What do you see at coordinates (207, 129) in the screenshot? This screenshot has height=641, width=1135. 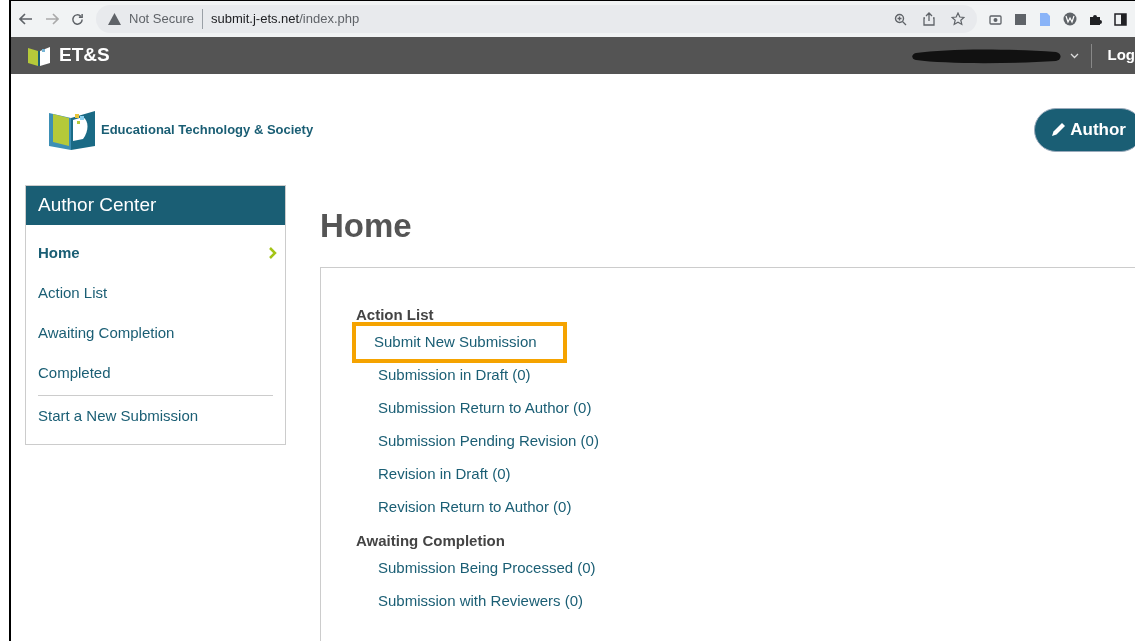 I see `journal-title: Educational Technology & Society` at bounding box center [207, 129].